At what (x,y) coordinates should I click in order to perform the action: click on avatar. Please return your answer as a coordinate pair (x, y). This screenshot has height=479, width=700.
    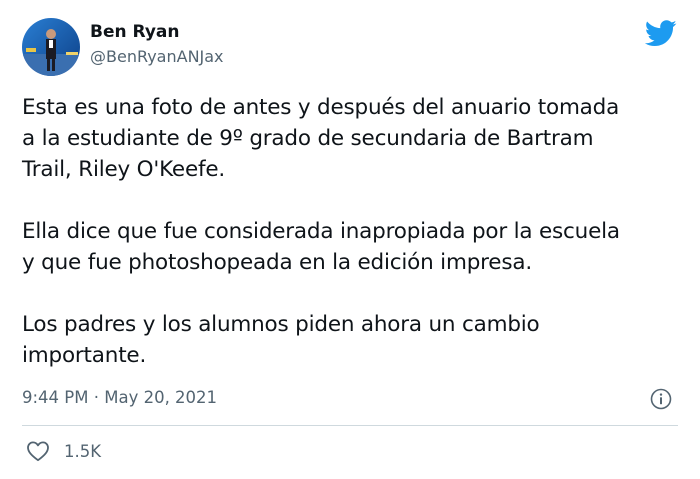
    Looking at the image, I should click on (51, 47).